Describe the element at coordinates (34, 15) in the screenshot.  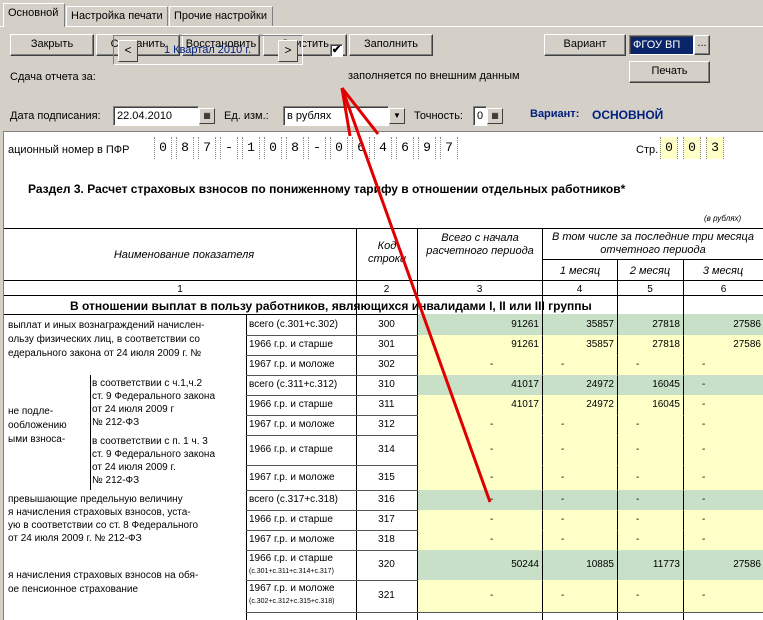
I see `tab-main: Основной` at that location.